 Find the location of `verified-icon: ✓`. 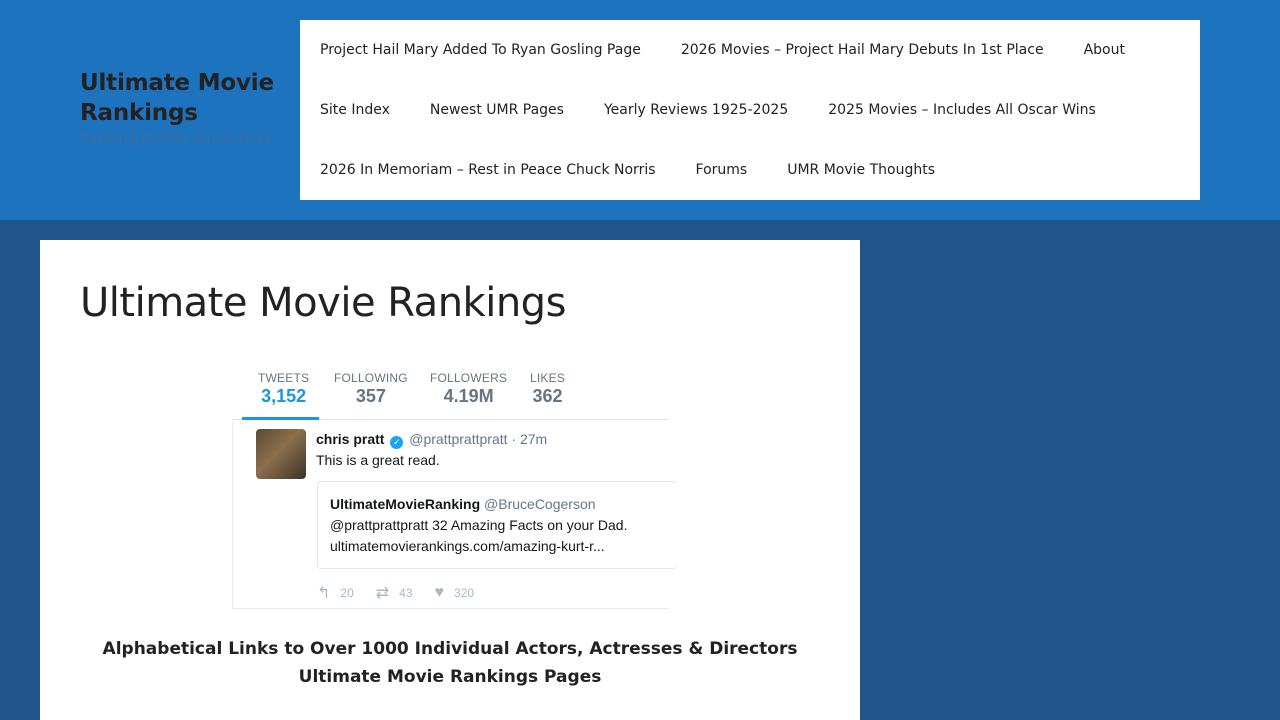

verified-icon: ✓ is located at coordinates (397, 442).